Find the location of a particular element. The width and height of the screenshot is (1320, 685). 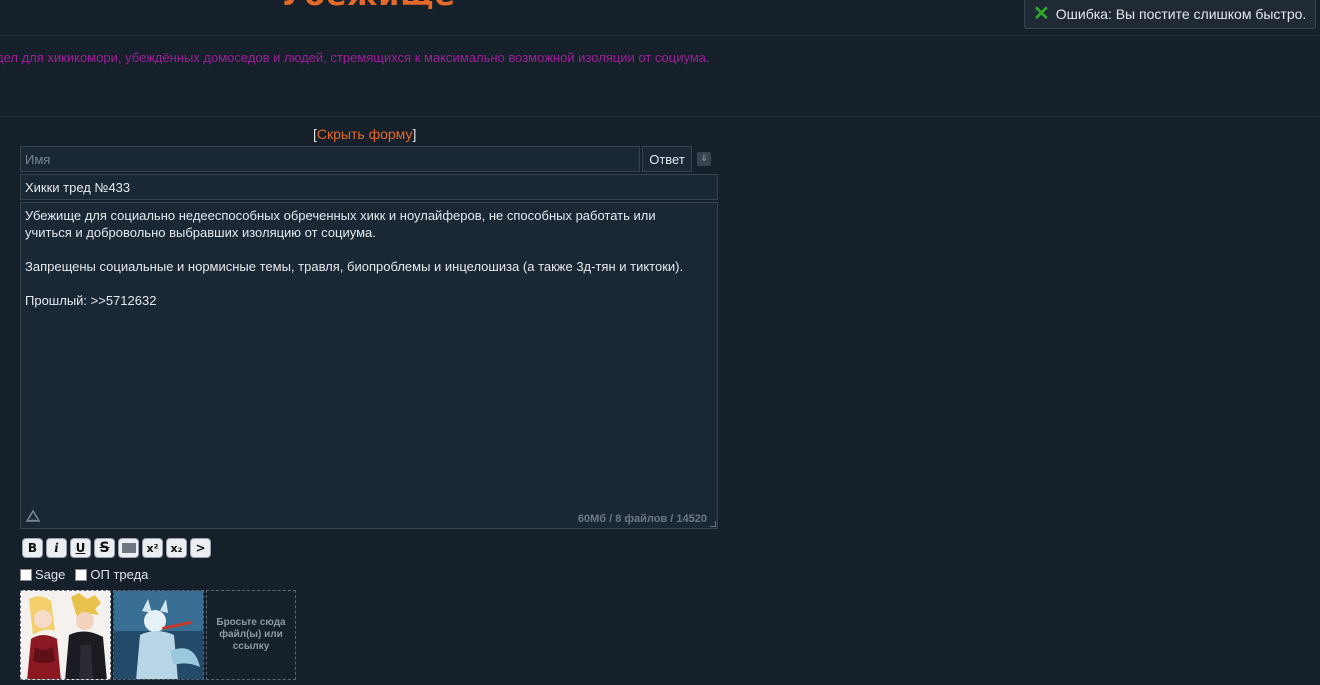

op-label: ОП треда is located at coordinates (119, 574).